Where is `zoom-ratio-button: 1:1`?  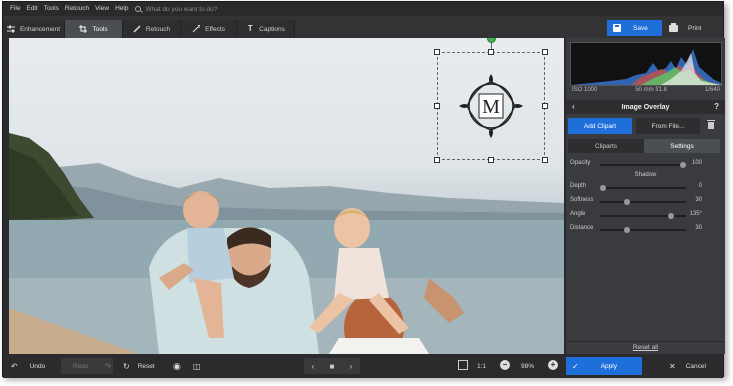 zoom-ratio-button: 1:1 is located at coordinates (481, 366).